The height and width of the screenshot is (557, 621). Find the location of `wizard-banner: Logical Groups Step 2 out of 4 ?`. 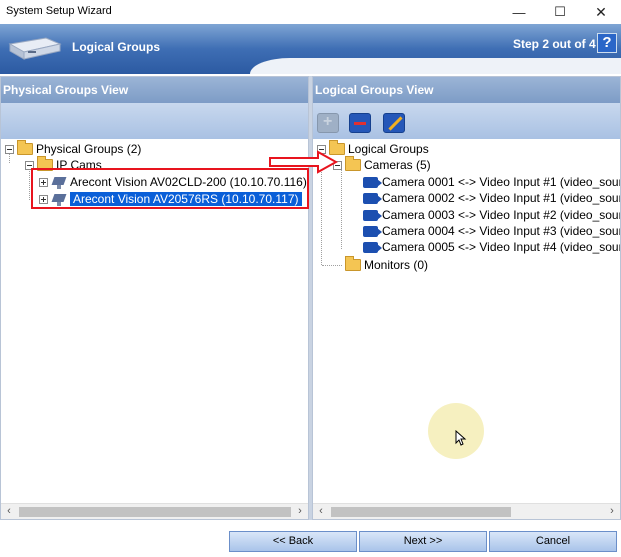

wizard-banner: Logical Groups Step 2 out of 4 ? is located at coordinates (310, 49).